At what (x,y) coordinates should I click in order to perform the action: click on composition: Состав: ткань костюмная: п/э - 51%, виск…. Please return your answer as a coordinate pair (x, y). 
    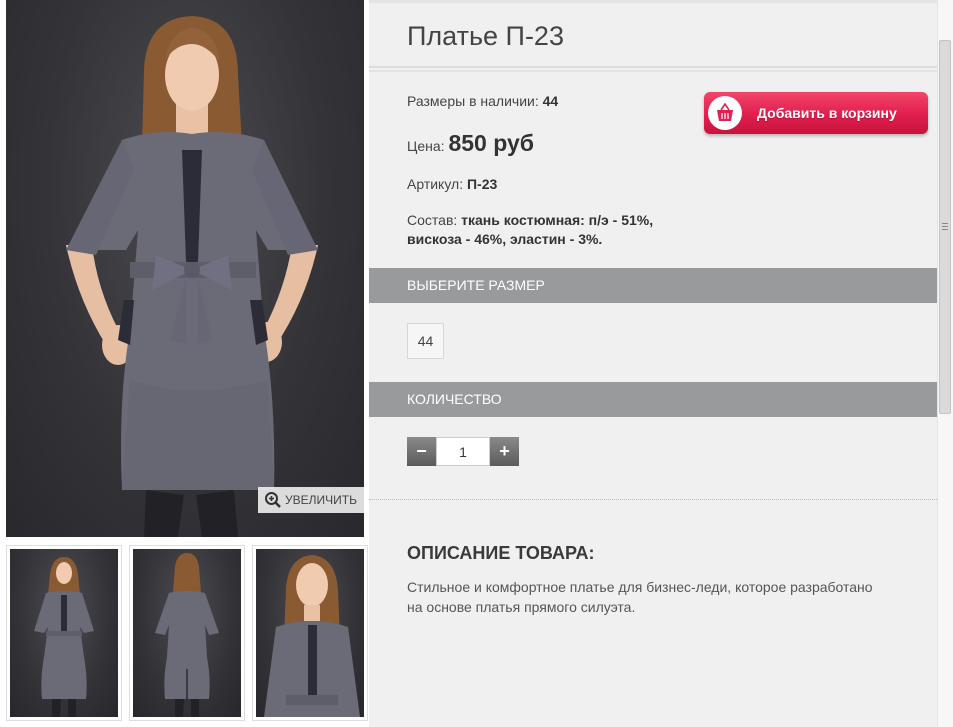
    Looking at the image, I should click on (542, 230).